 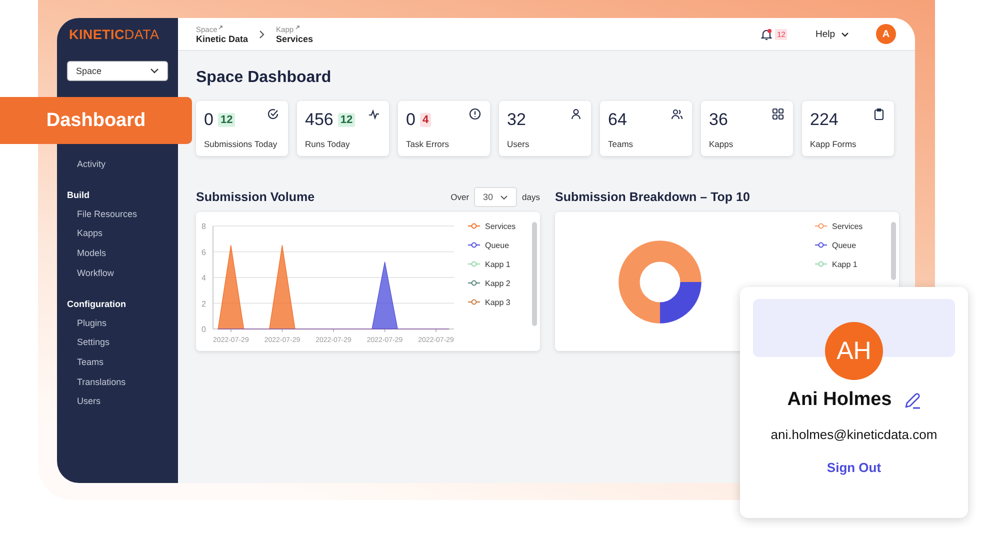 I want to click on chart-title: Submission Volume, so click(x=255, y=197).